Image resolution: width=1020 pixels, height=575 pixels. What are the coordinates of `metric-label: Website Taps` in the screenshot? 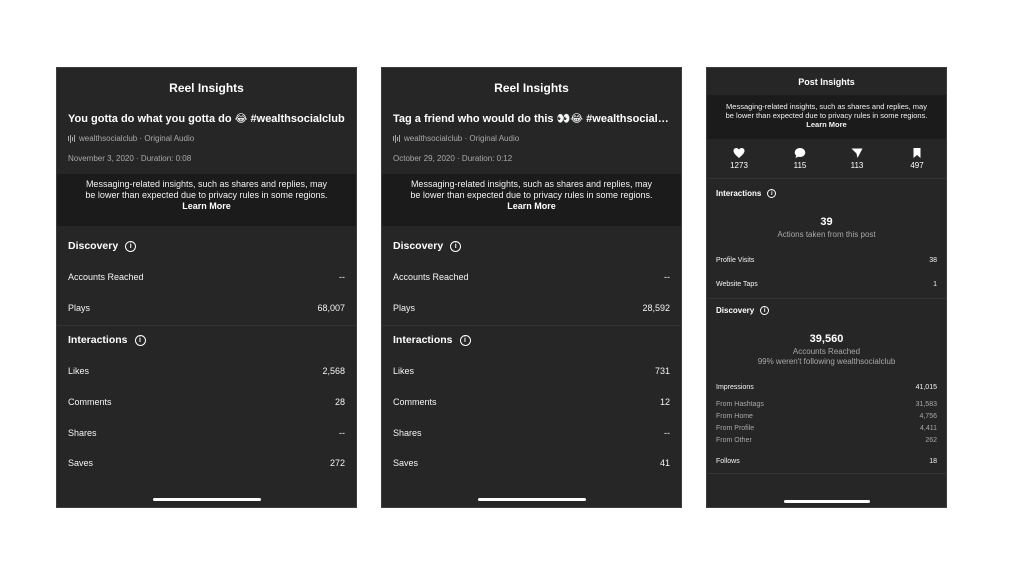 It's located at (737, 284).